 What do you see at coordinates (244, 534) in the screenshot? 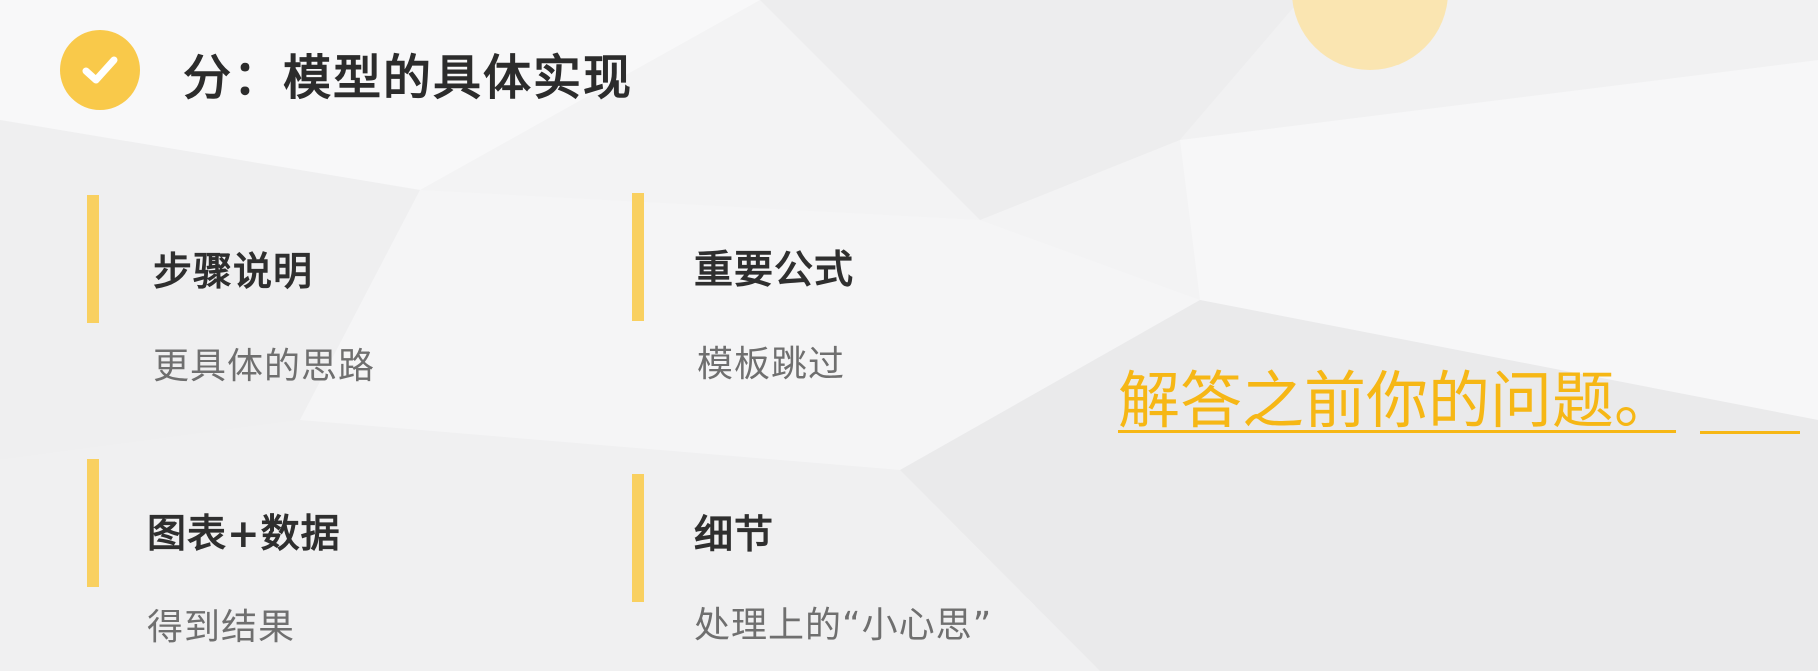
I see `card-title: 图表+数据` at bounding box center [244, 534].